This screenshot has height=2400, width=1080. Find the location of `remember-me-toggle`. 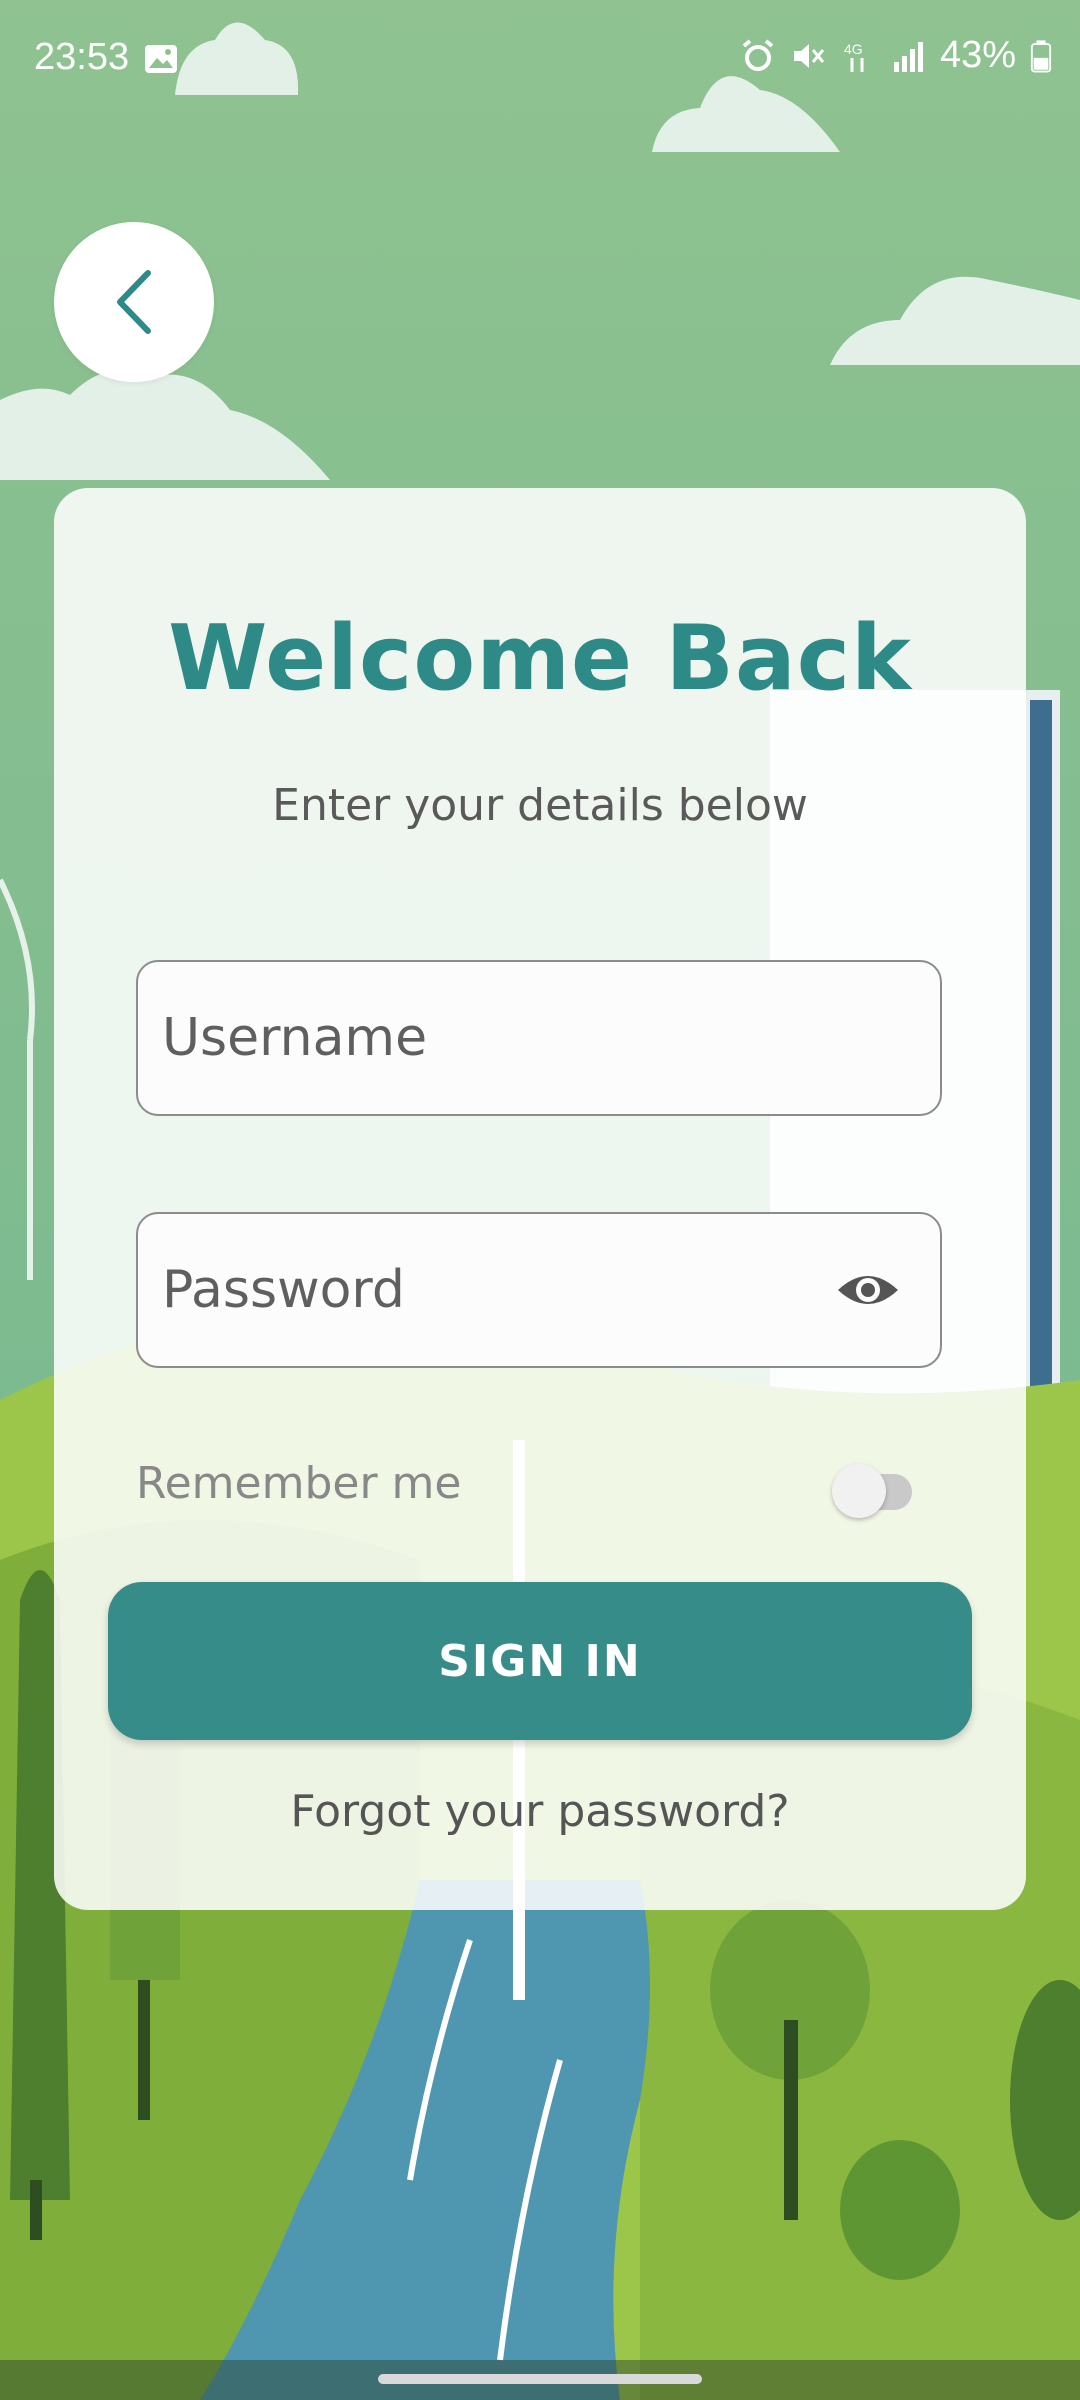

remember-me-toggle is located at coordinates (875, 1489).